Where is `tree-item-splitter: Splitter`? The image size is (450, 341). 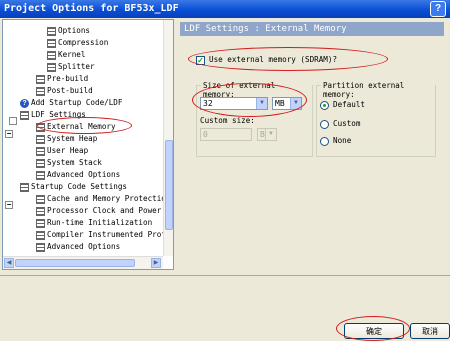 tree-item-splitter: Splitter is located at coordinates (71, 67).